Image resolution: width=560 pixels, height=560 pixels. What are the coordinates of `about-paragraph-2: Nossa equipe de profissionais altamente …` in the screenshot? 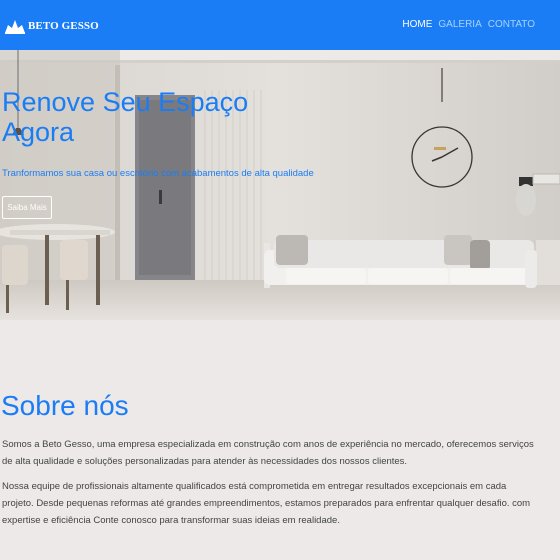 It's located at (266, 503).